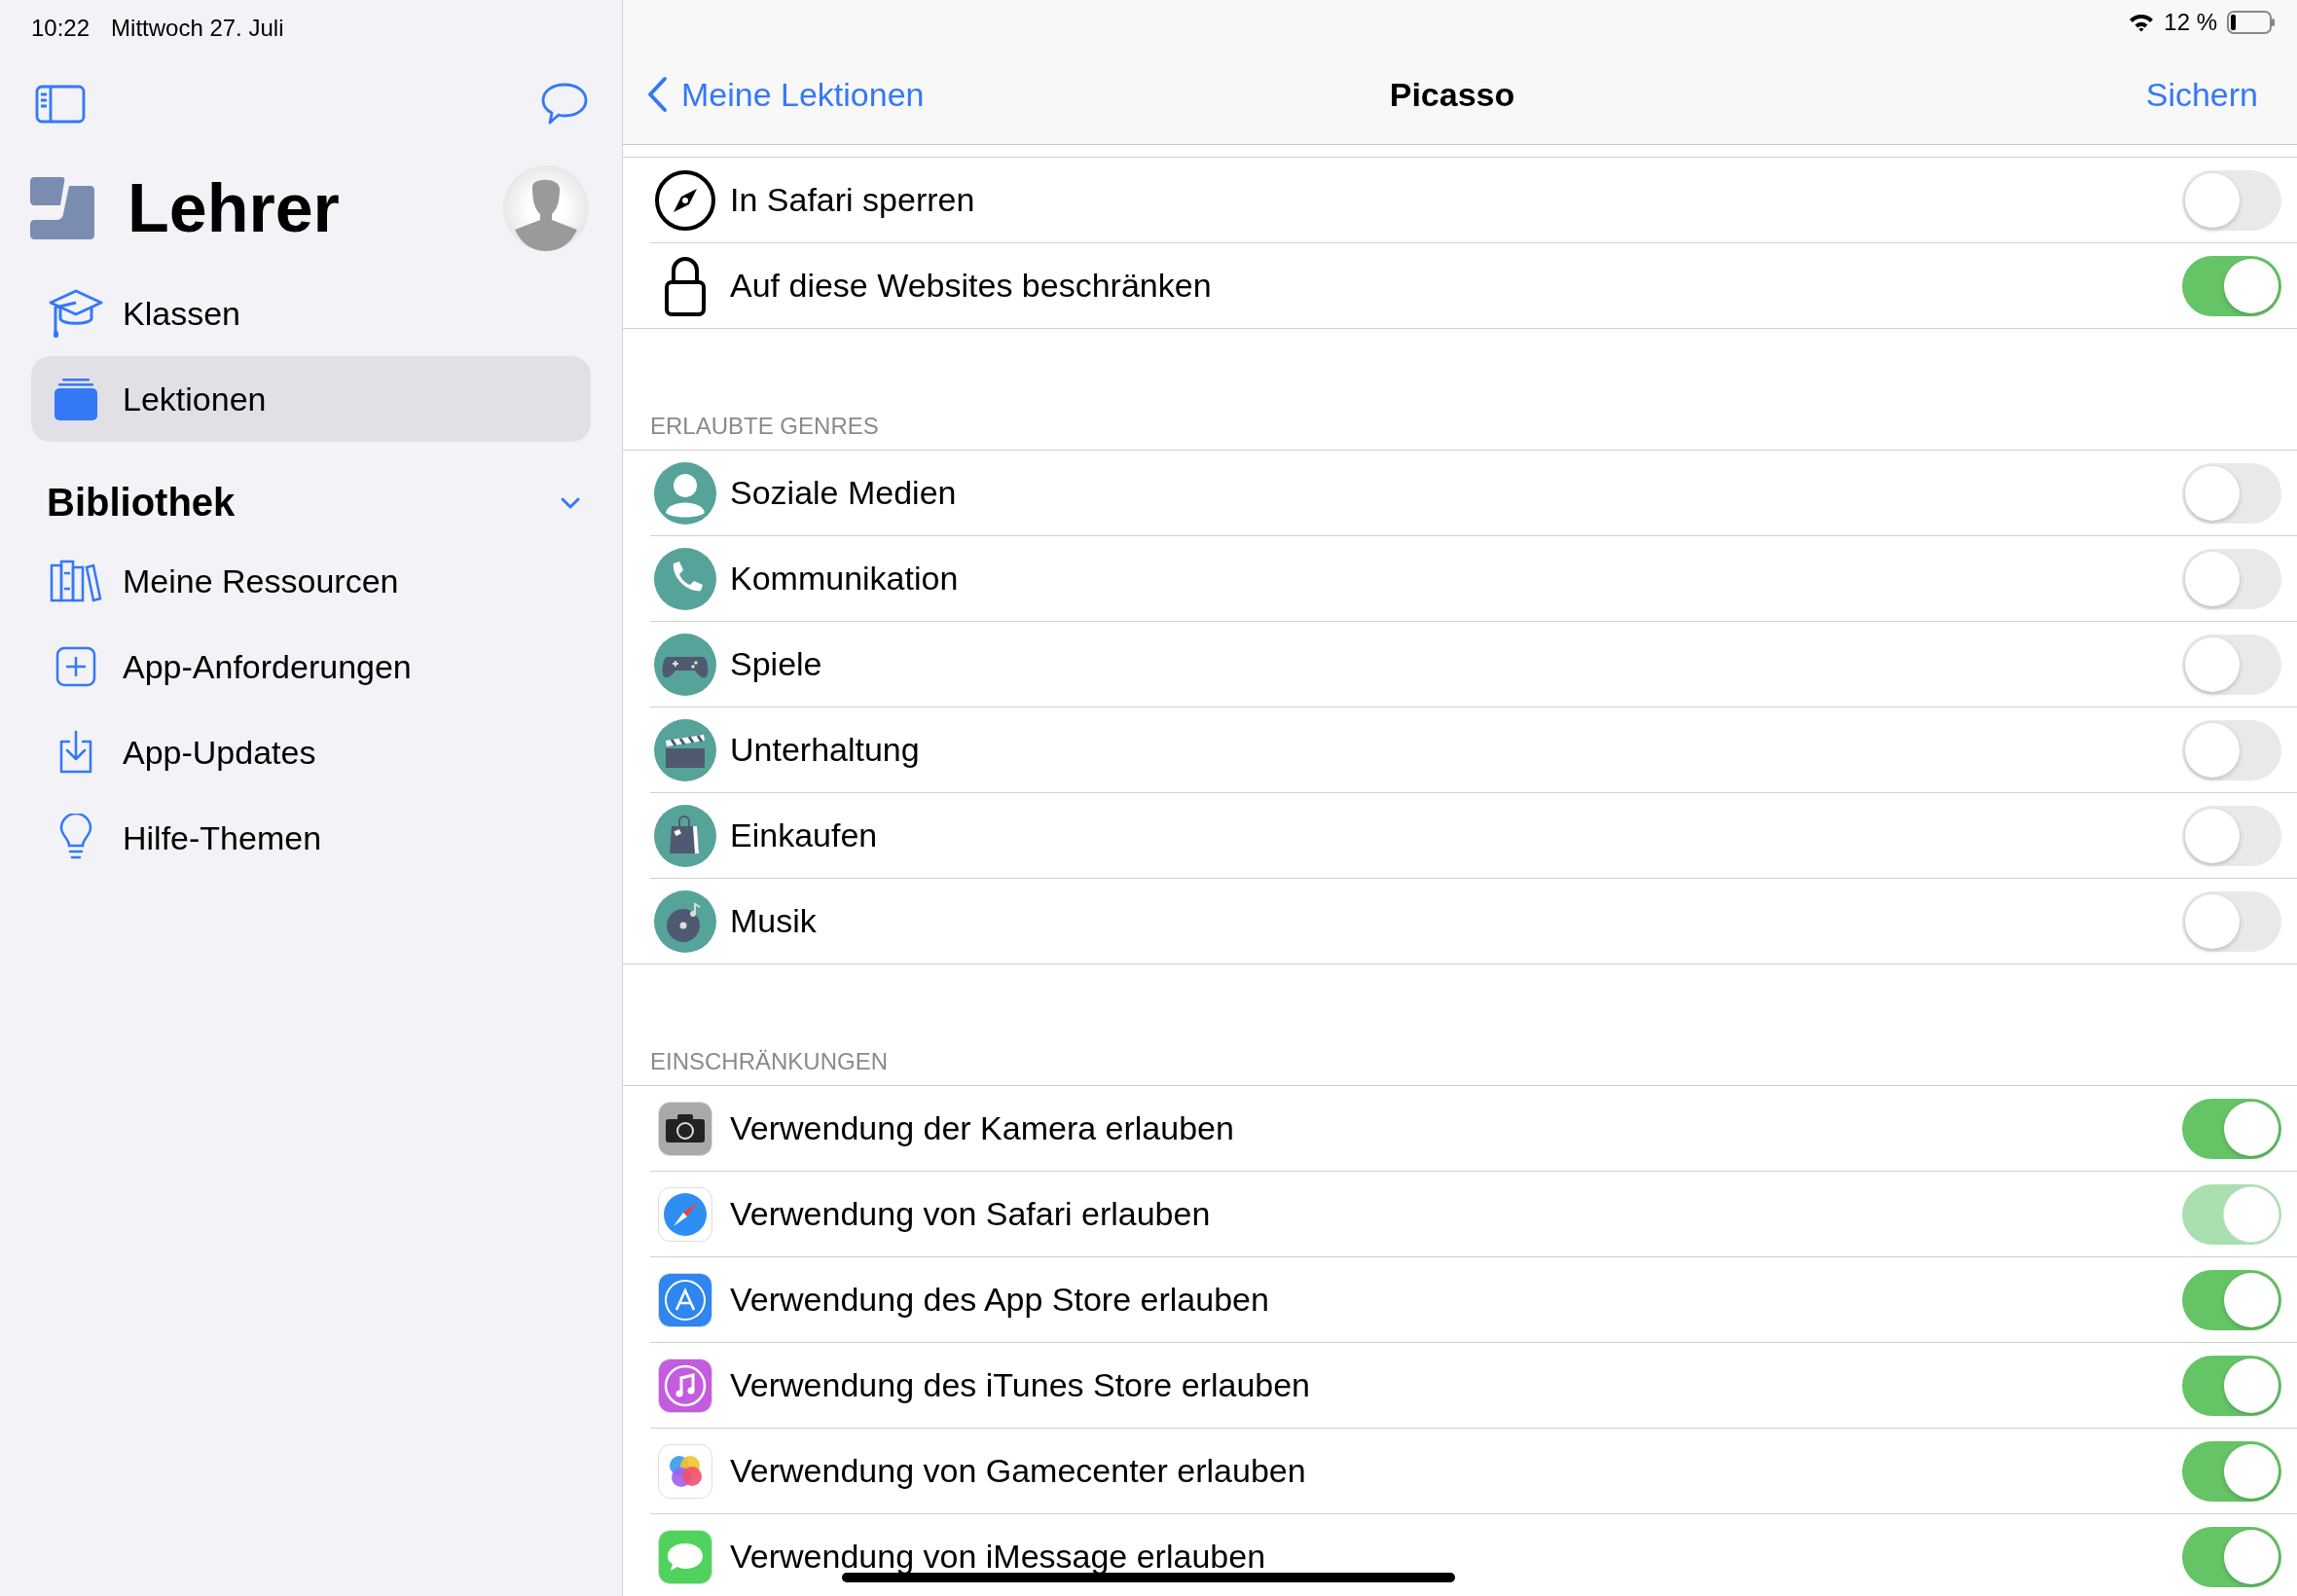 Image resolution: width=2297 pixels, height=1596 pixels. Describe the element at coordinates (685, 493) in the screenshot. I see `person-icon` at that location.